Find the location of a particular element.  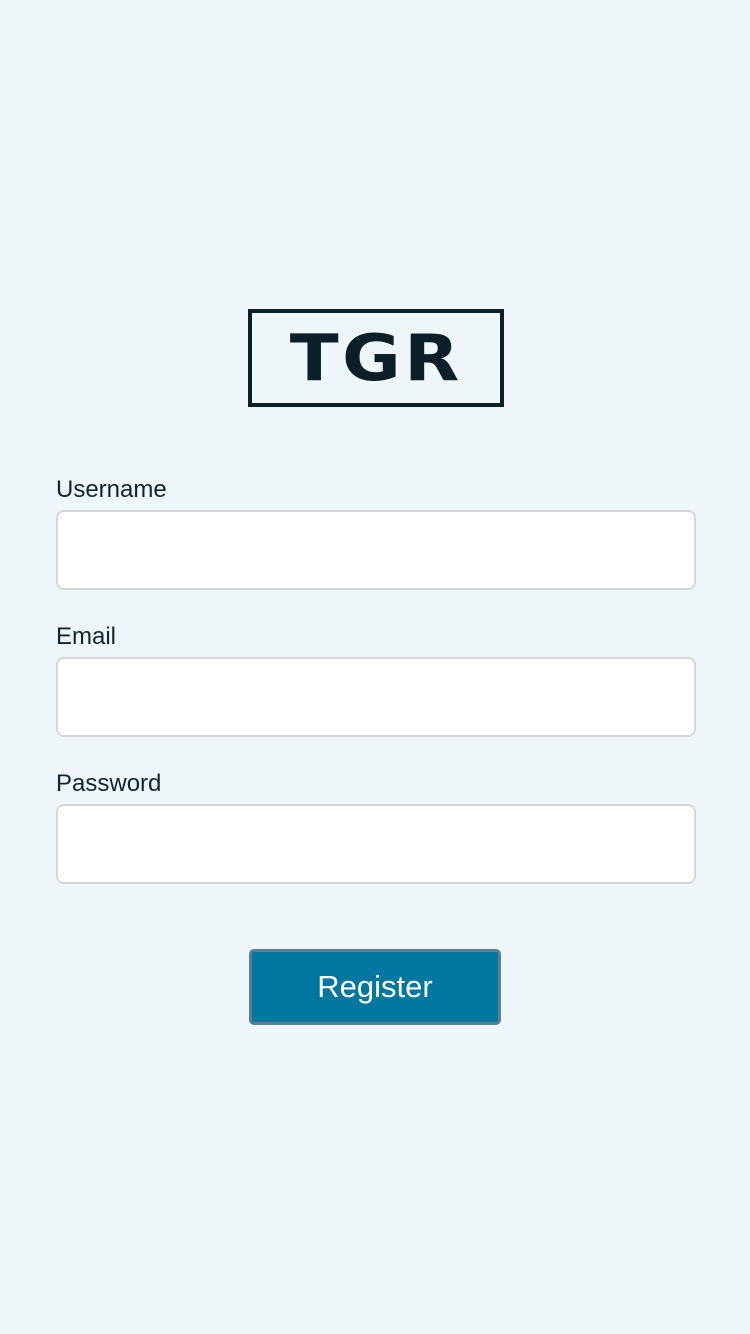

password-input is located at coordinates (376, 844).